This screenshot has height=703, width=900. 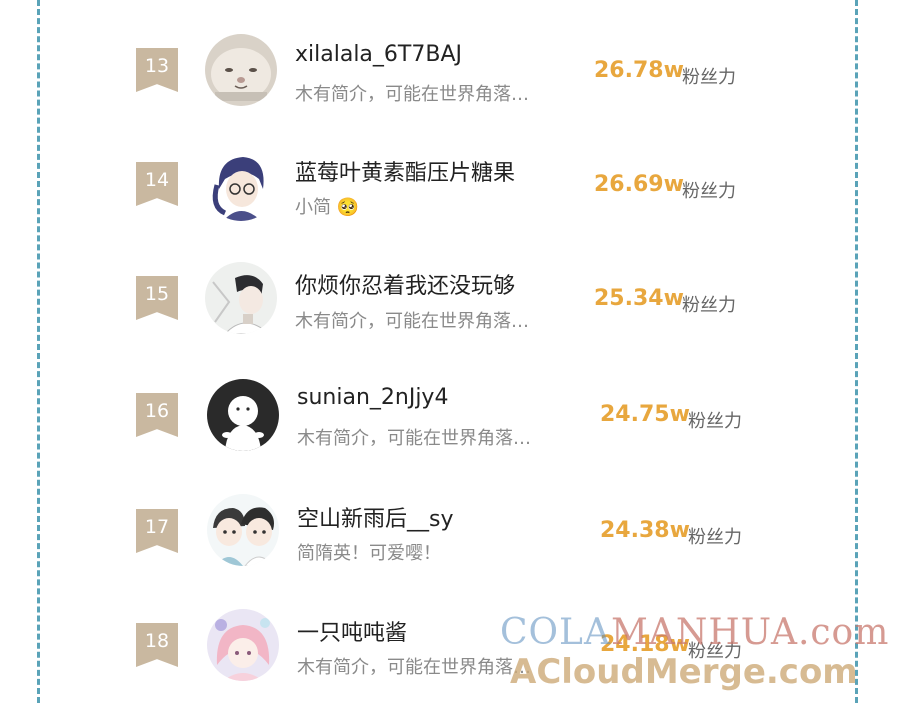 I want to click on user-name: sunian_2nJjy4, so click(x=372, y=397).